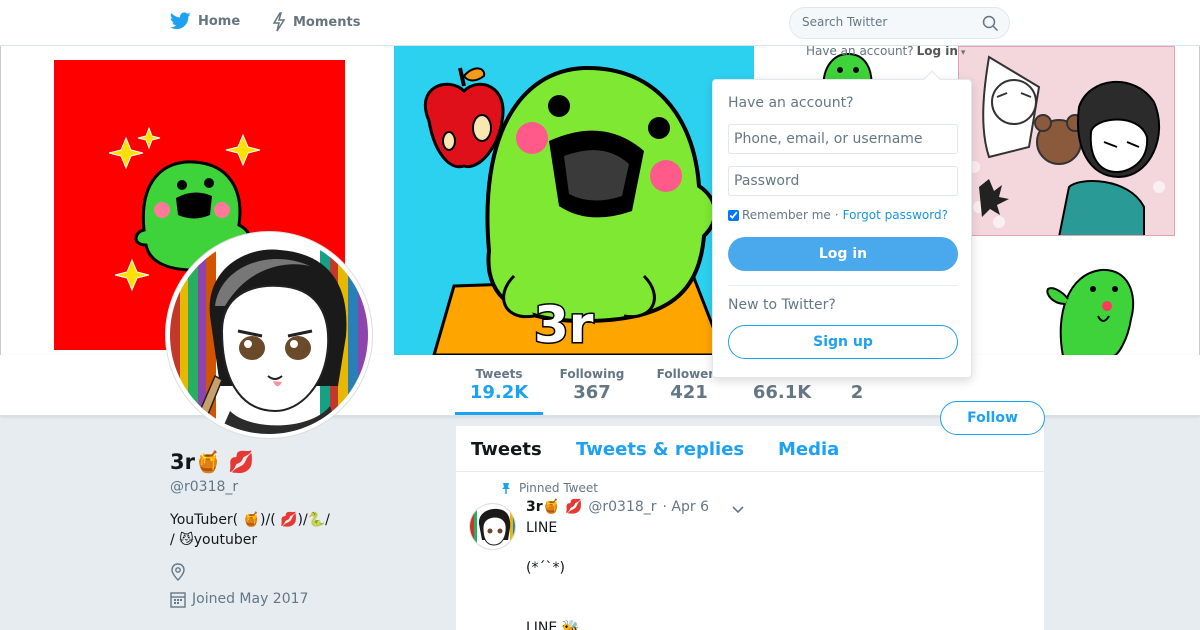 The image size is (1200, 630). Describe the element at coordinates (300, 530) in the screenshot. I see `profile-bio: YouTuber( 🍯)/( 💋)/🐍/ / 😼youtuber` at that location.